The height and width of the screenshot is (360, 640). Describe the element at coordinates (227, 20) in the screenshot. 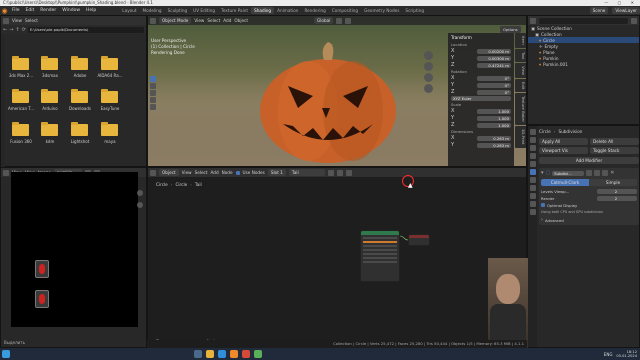

I see `viewport-add-menu: Add` at that location.